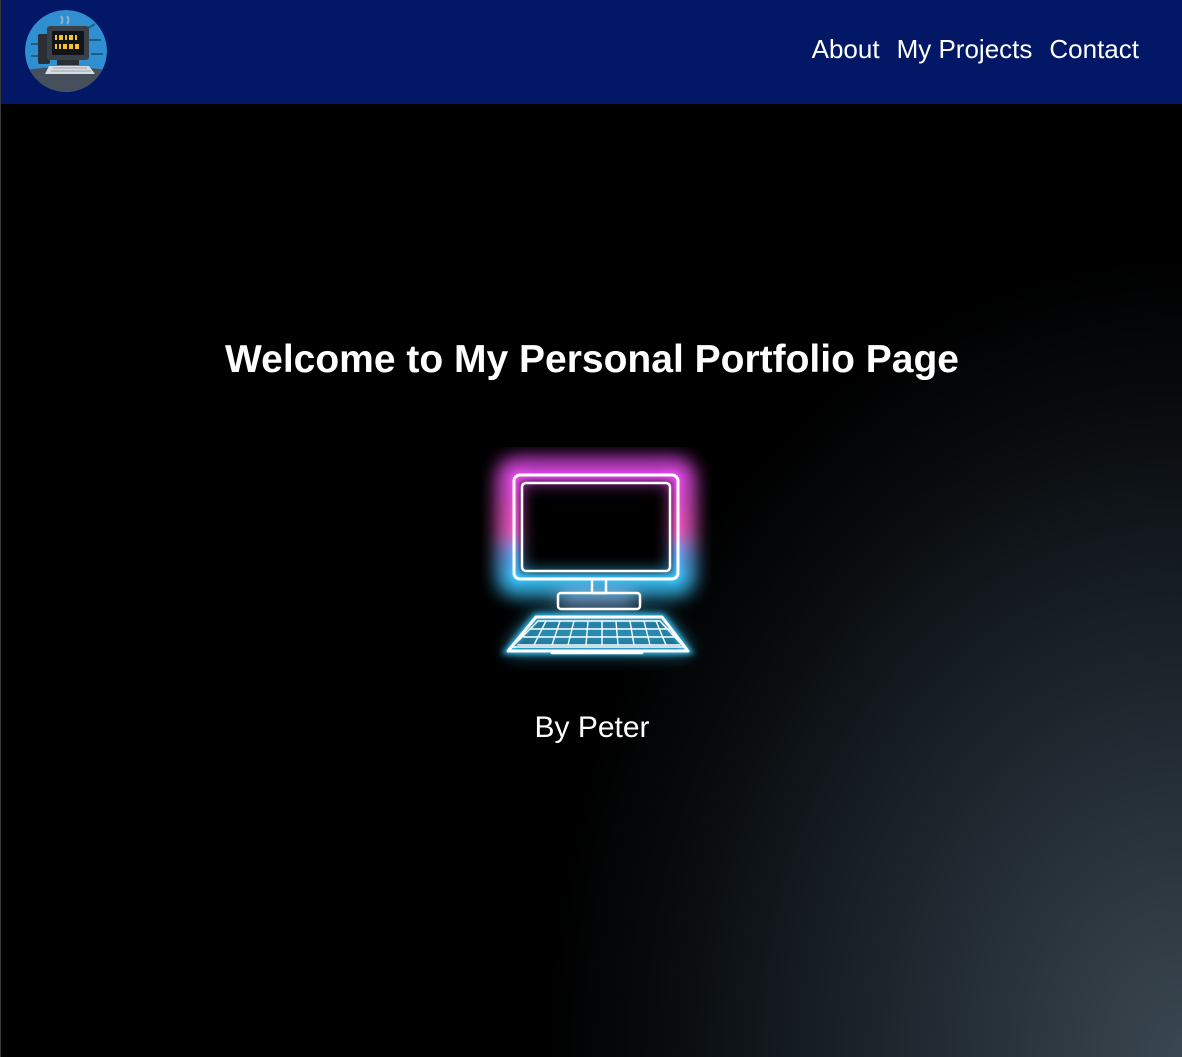 This screenshot has height=1057, width=1182. Describe the element at coordinates (592, 727) in the screenshot. I see `byline: By Peter` at that location.